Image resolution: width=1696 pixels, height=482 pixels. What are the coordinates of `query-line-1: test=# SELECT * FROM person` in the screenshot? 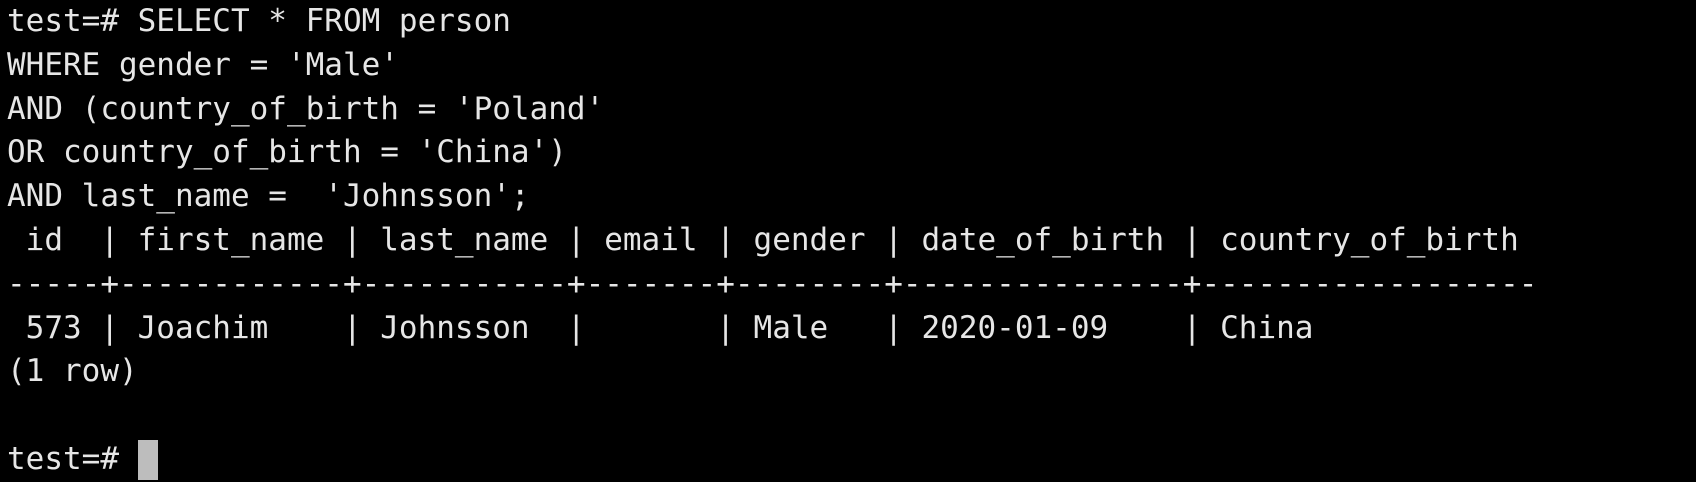 It's located at (259, 21).